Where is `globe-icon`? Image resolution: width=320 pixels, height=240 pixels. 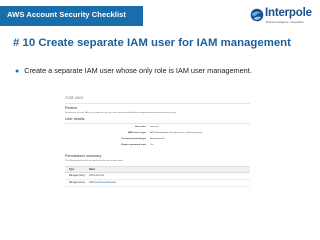
globe-icon is located at coordinates (257, 15).